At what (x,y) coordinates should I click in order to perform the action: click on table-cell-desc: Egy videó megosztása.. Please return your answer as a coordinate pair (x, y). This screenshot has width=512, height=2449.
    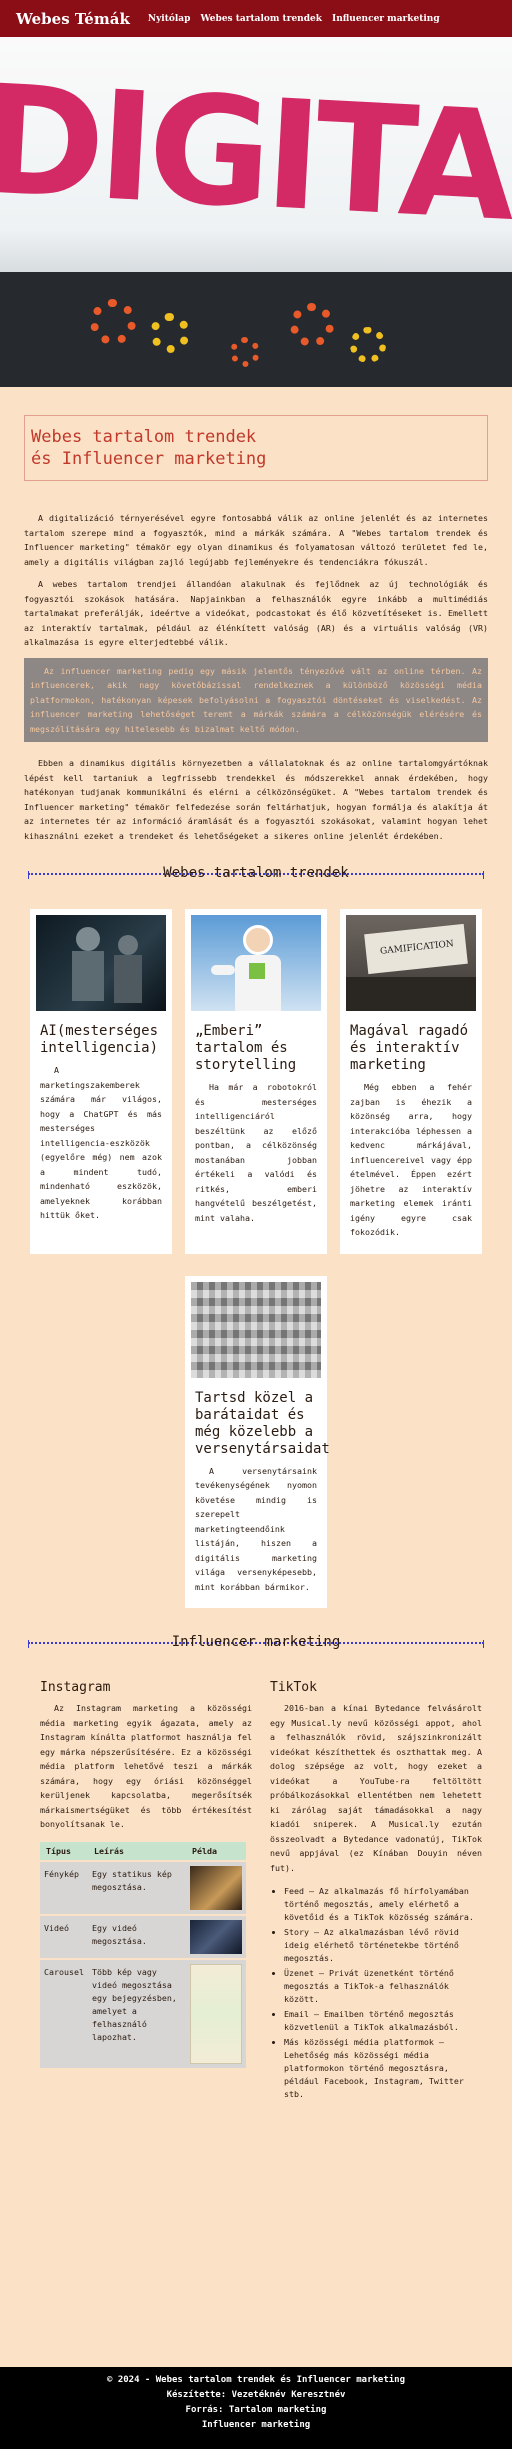
    Looking at the image, I should click on (136, 1936).